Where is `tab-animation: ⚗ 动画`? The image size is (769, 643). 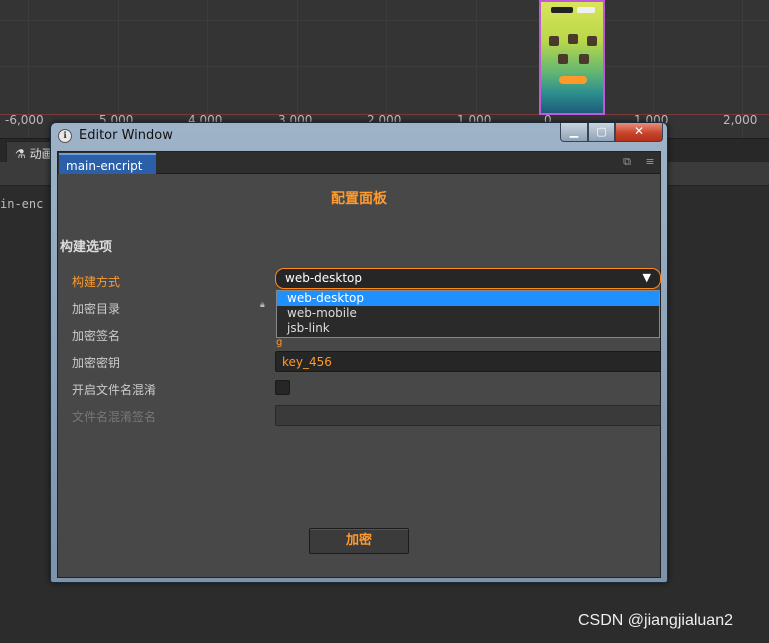 tab-animation: ⚗ 动画 is located at coordinates (29, 151).